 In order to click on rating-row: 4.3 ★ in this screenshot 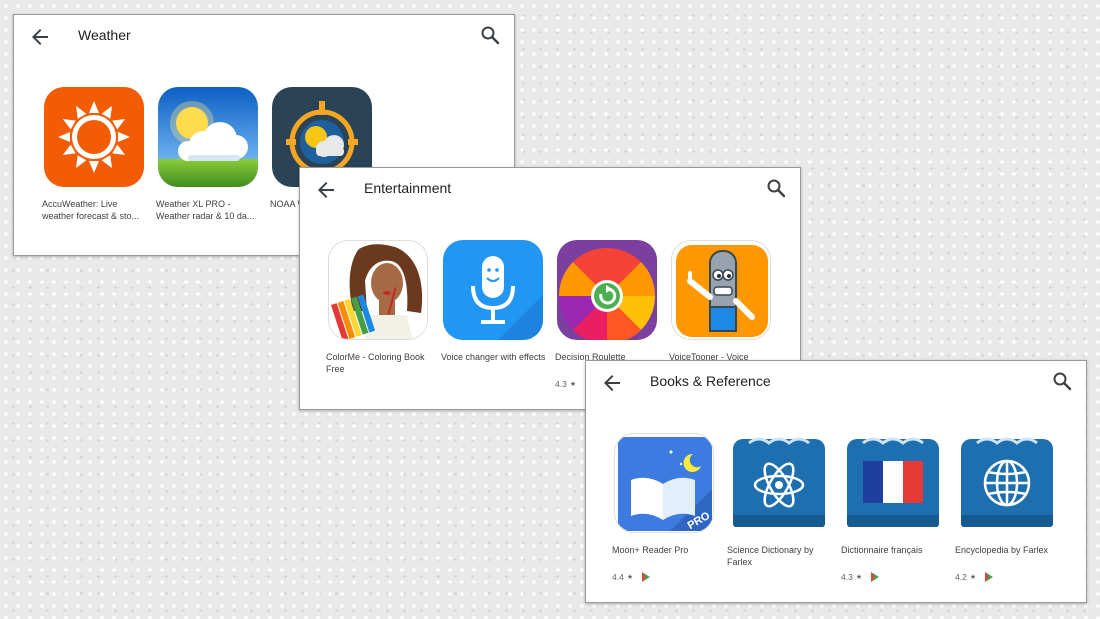, I will do `click(897, 577)`.